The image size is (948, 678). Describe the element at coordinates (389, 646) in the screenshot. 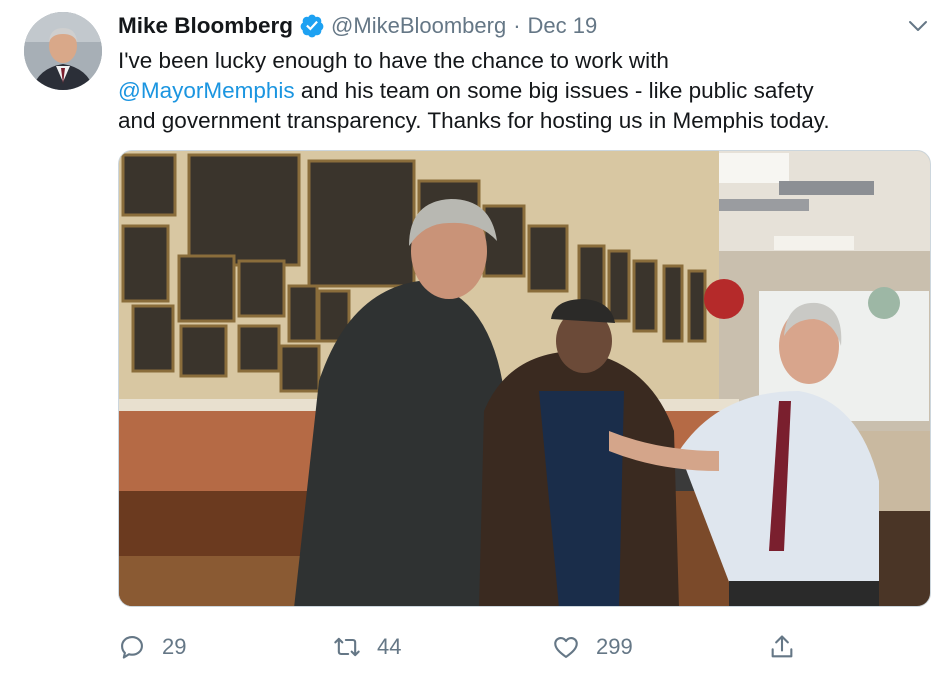

I see `retweet-count: 44` at that location.